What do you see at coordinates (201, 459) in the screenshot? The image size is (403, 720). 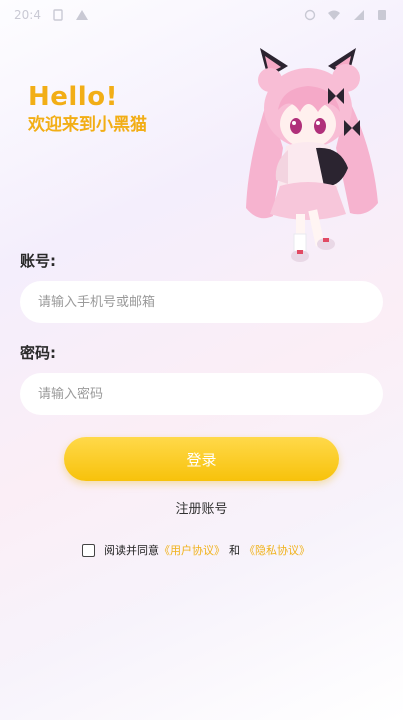 I see `login-button: 登录` at bounding box center [201, 459].